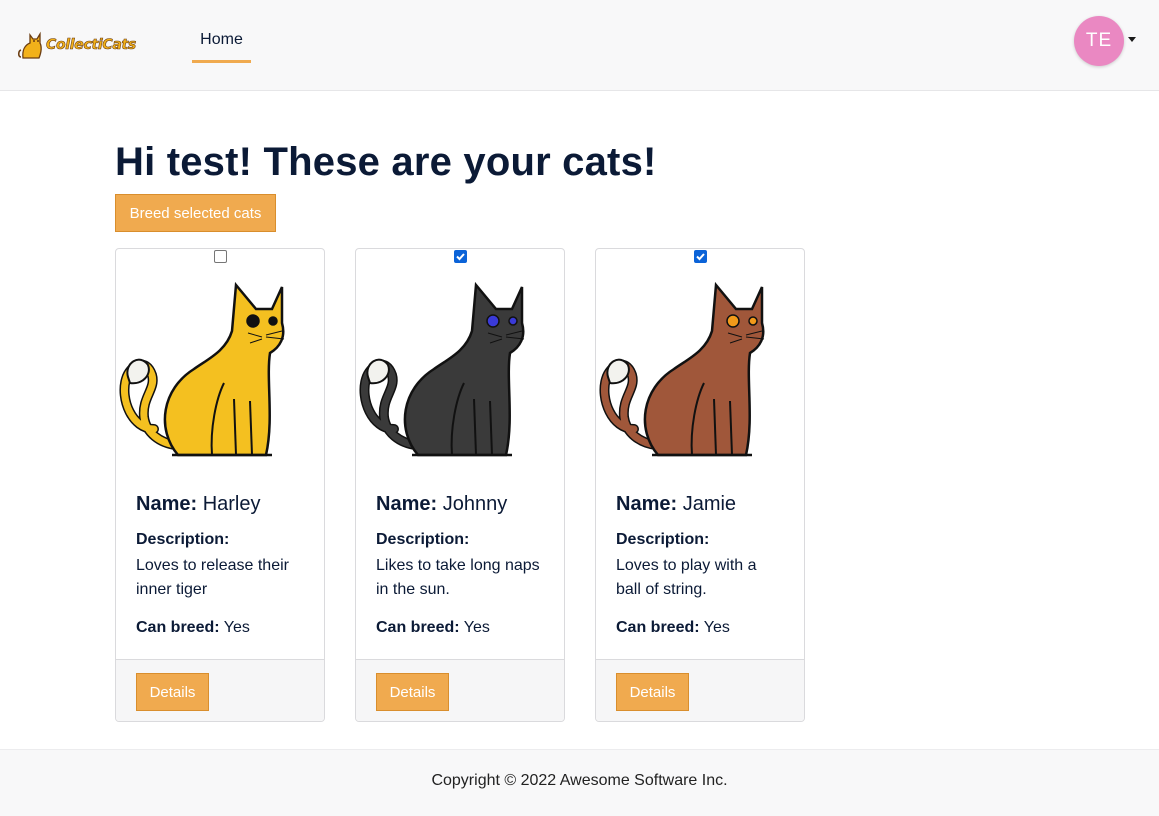 Image resolution: width=1159 pixels, height=816 pixels. Describe the element at coordinates (386, 162) in the screenshot. I see `page-title: Hi test! These are your cats!` at that location.